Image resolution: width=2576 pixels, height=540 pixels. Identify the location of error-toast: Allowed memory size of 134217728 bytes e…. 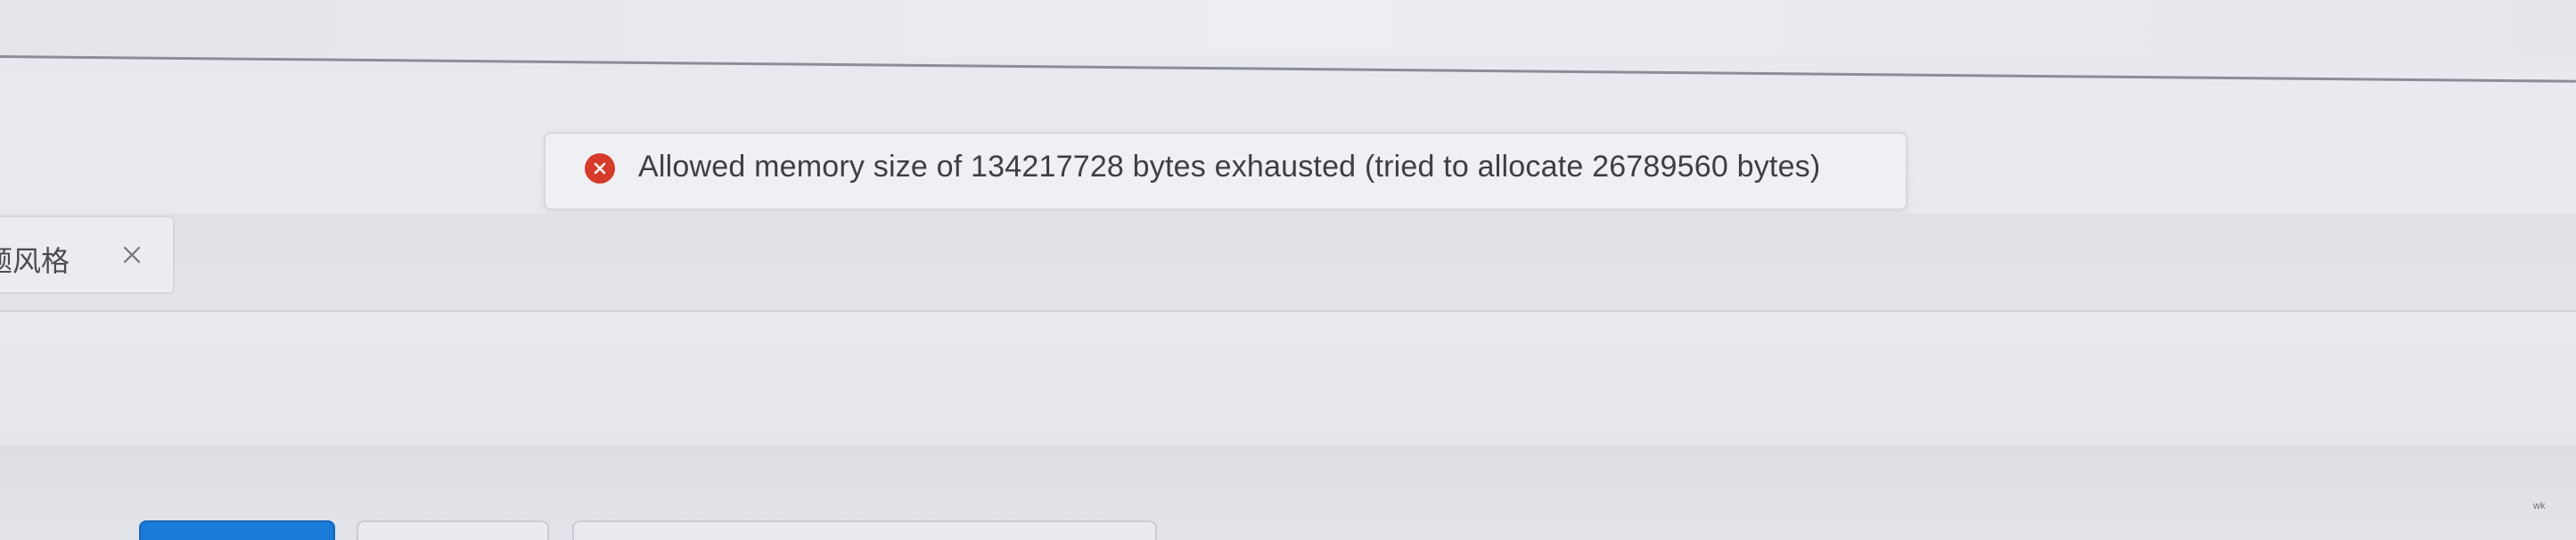
(1226, 171).